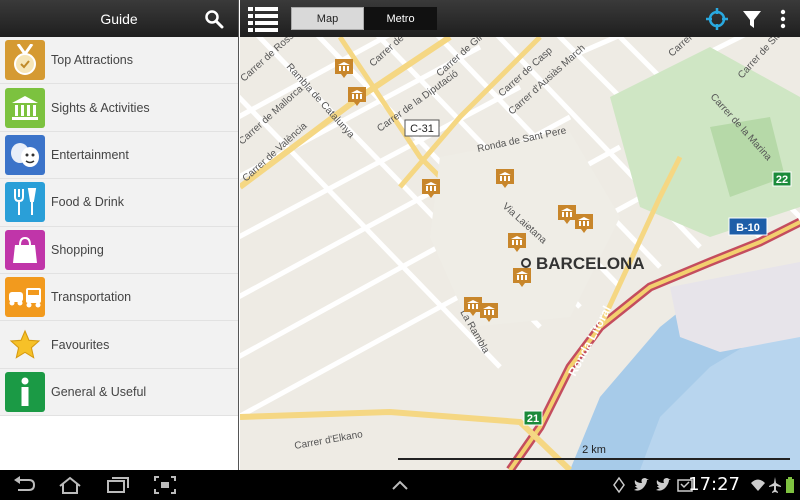 This screenshot has height=500, width=800. What do you see at coordinates (764, 59) in the screenshot?
I see `street-label: Carrer de Sicília` at bounding box center [764, 59].